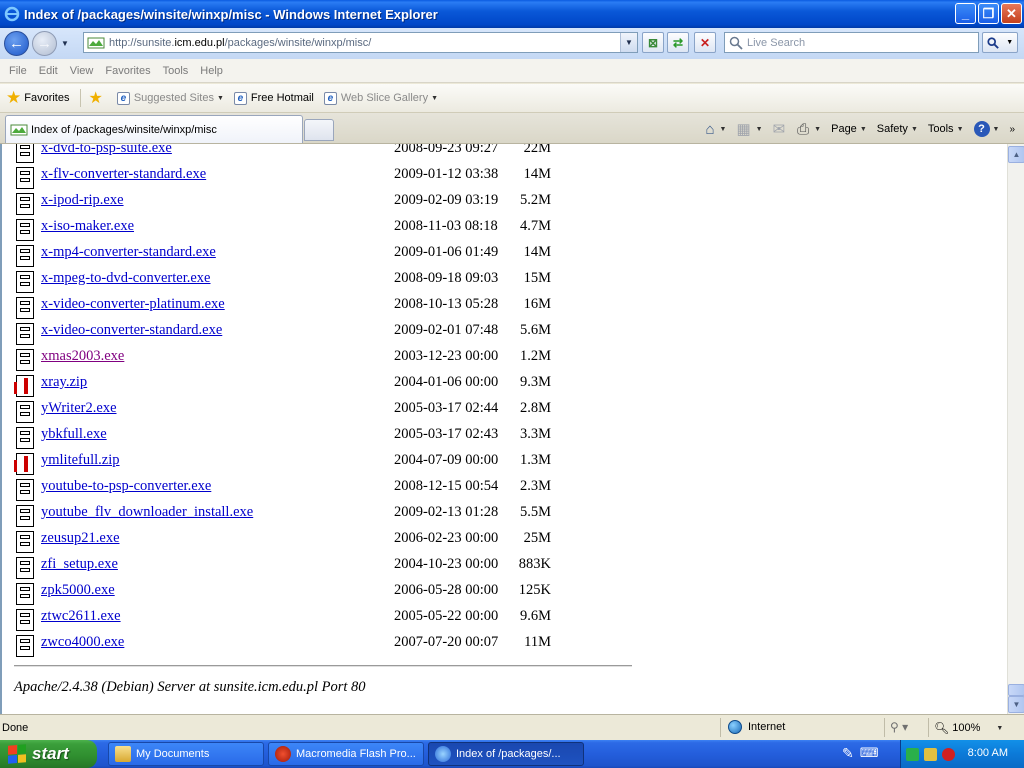 This screenshot has width=1024, height=768. What do you see at coordinates (126, 278) in the screenshot?
I see `file-link: x-mpeg-to-dvd-converter.exe` at bounding box center [126, 278].